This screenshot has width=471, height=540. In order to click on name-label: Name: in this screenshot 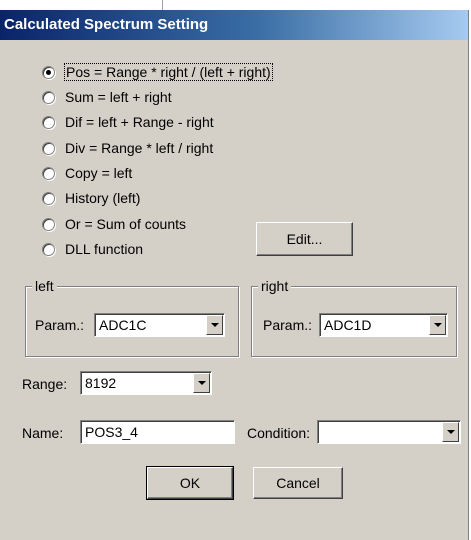, I will do `click(43, 433)`.